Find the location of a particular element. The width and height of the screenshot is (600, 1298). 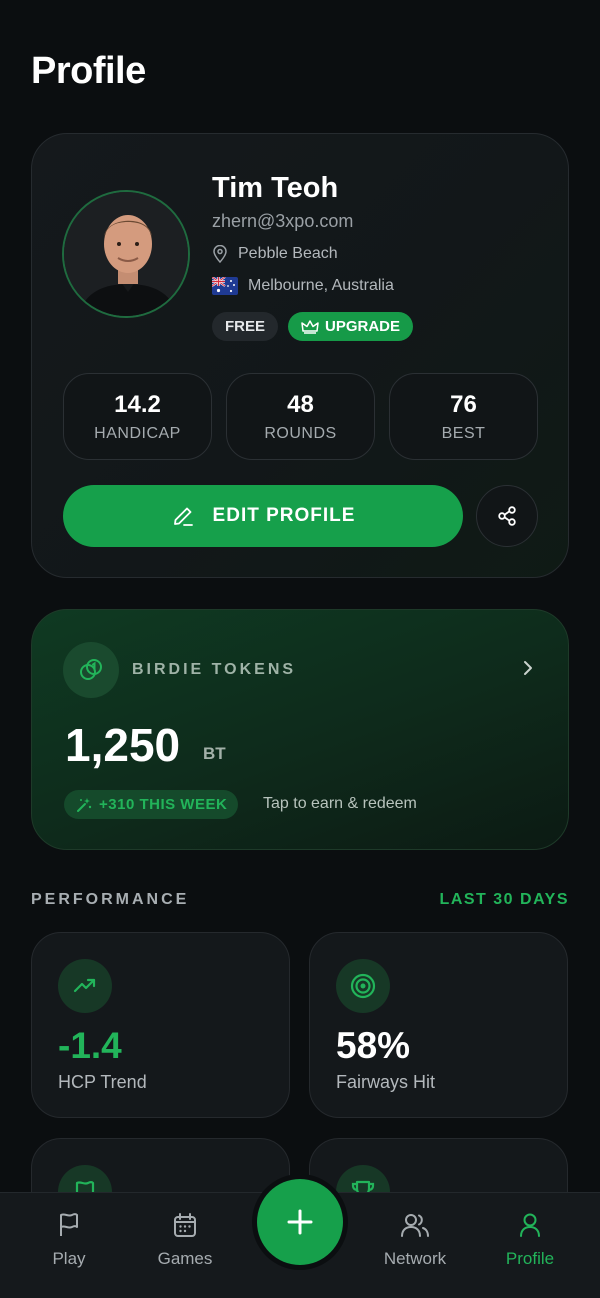

nav-profile: Profile is located at coordinates (530, 1240).